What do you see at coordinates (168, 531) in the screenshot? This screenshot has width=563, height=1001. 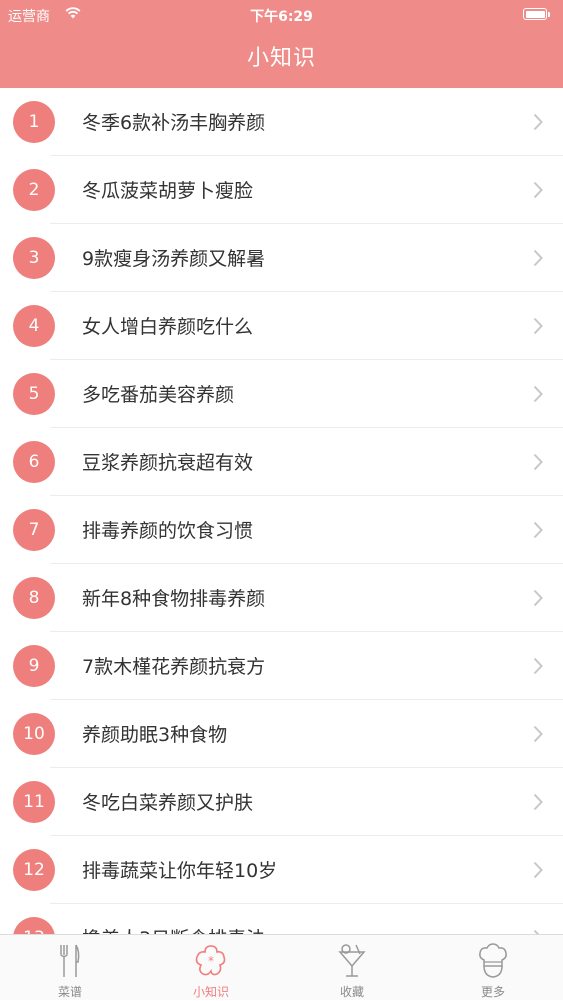 I see `item-title: 排毒养颜的饮食习惯` at bounding box center [168, 531].